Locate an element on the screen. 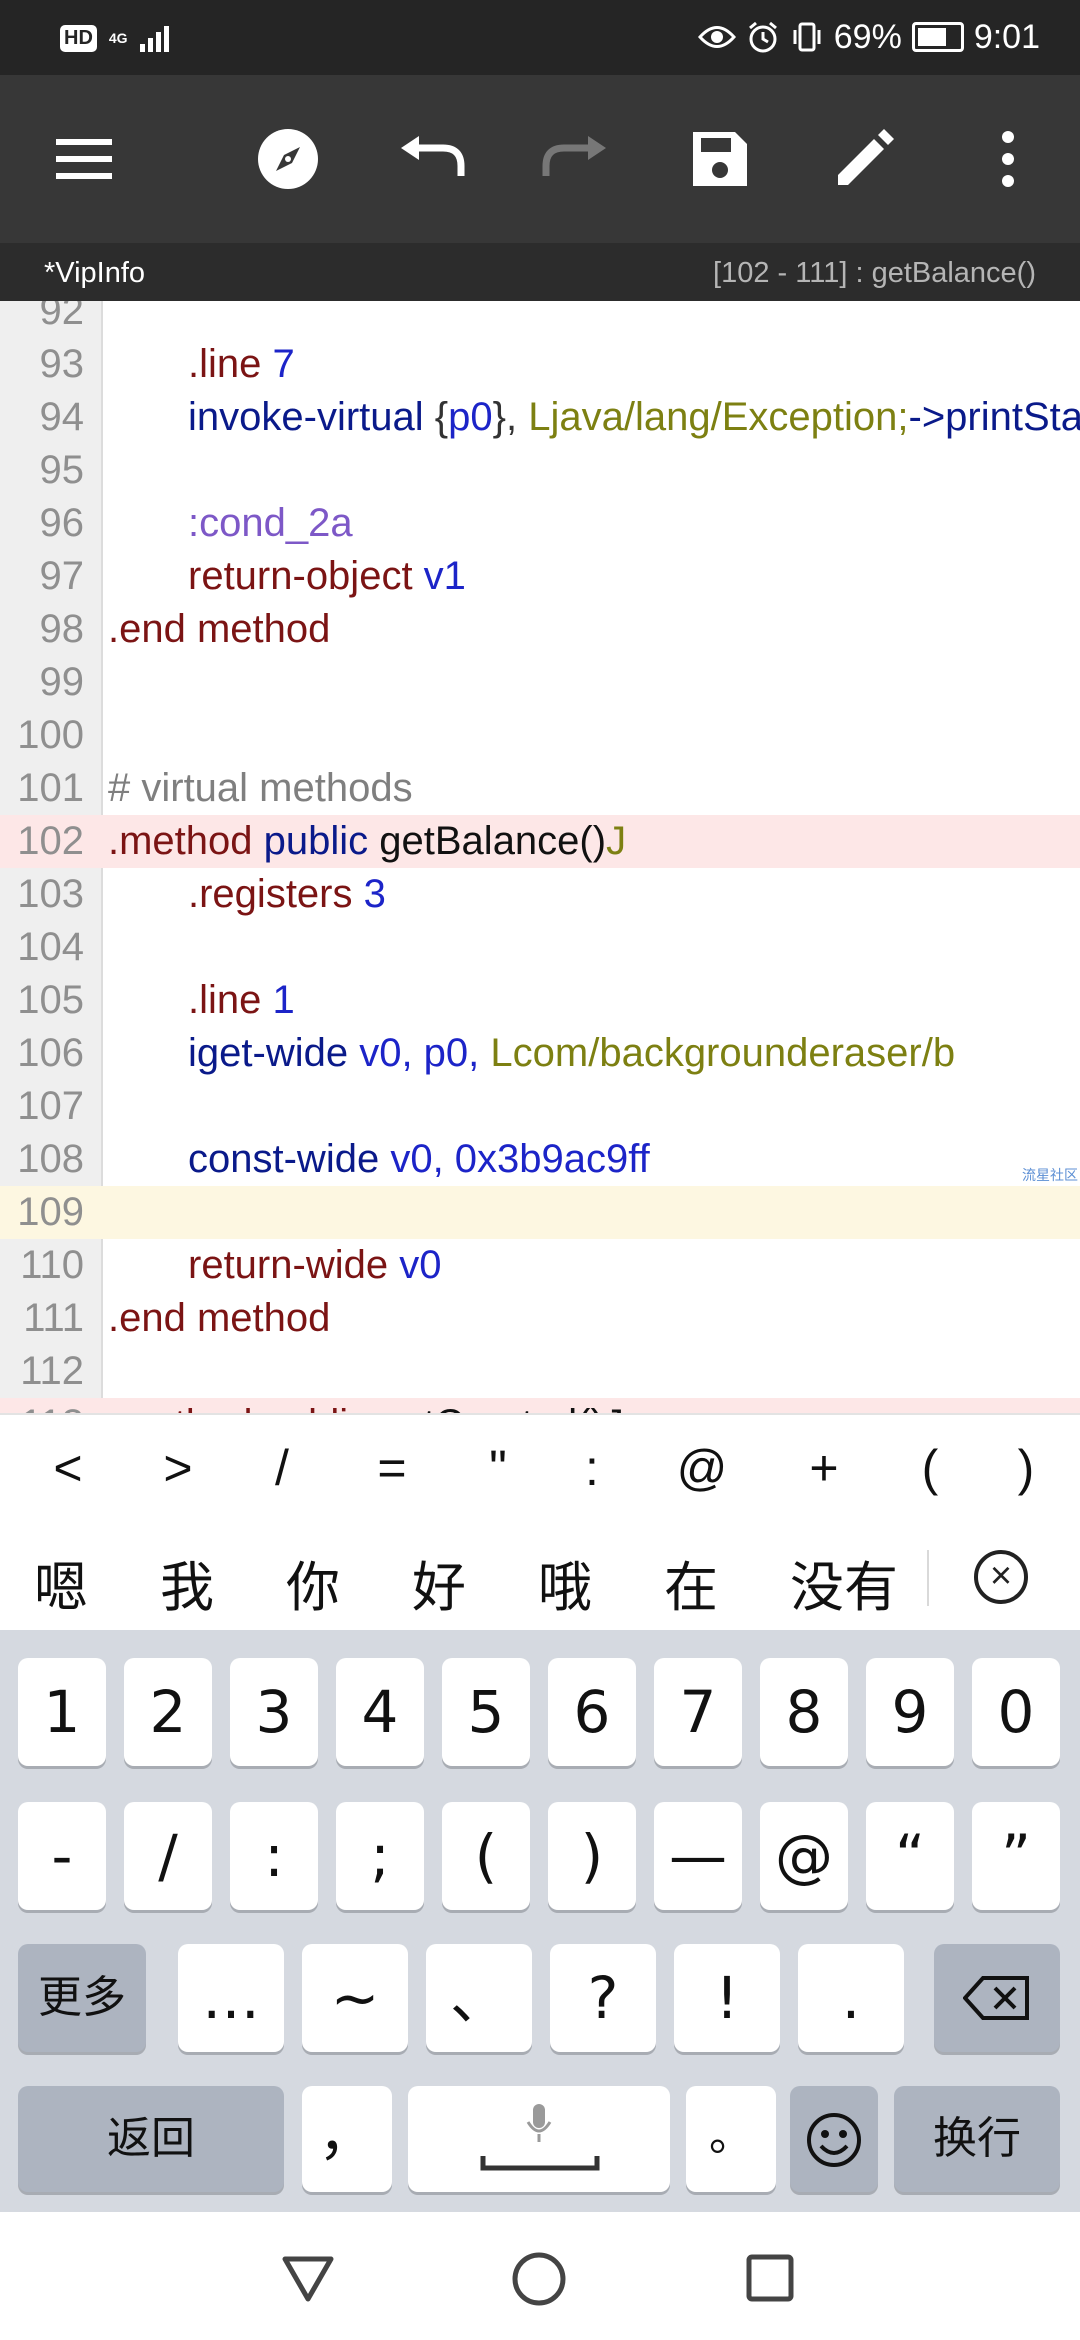  line-number: 95 is located at coordinates (62, 470).